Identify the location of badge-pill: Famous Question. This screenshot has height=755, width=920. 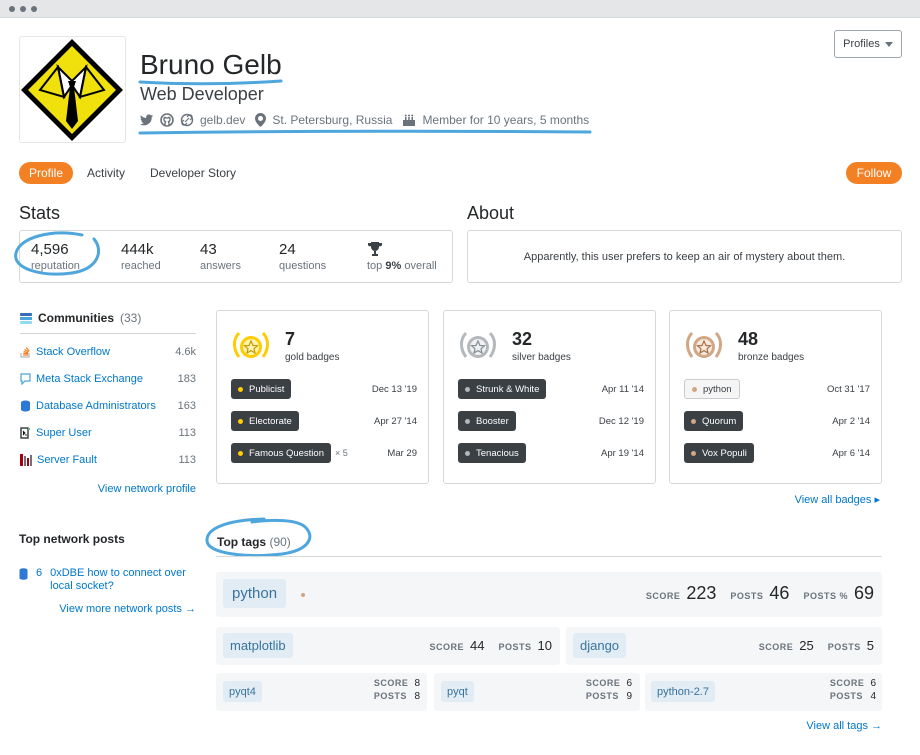
(281, 453).